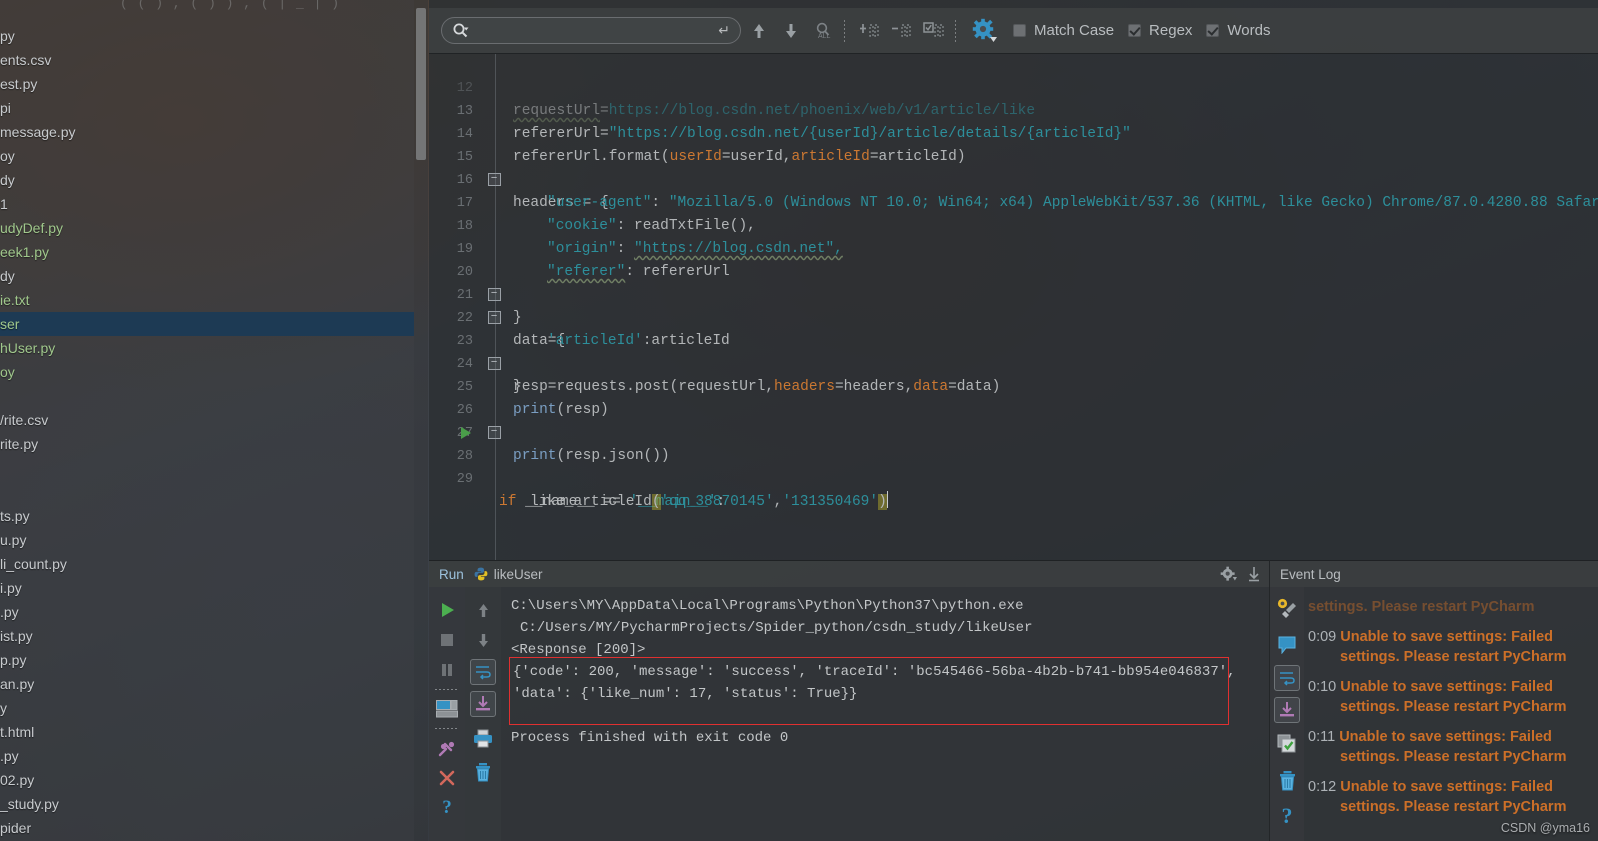  I want to click on run-tool-header: Run likeUser, so click(849, 574).